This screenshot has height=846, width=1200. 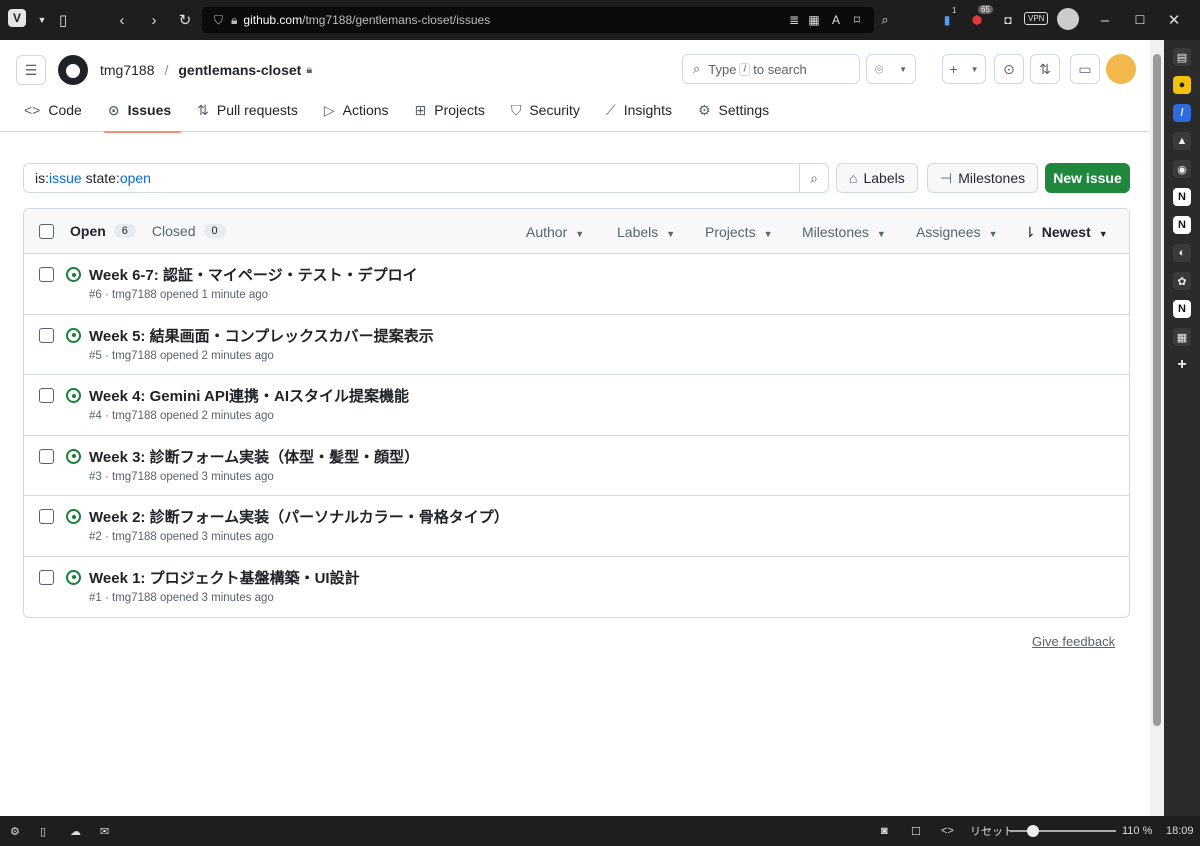 What do you see at coordinates (154, 20) in the screenshot?
I see `forward-icon: ›` at bounding box center [154, 20].